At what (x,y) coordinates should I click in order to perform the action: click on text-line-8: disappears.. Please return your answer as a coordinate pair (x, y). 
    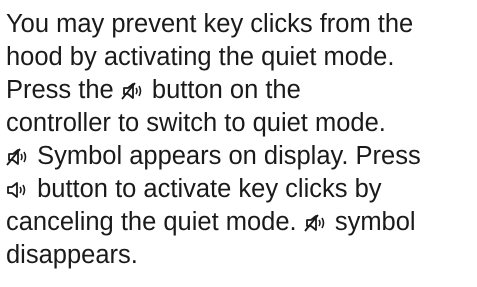
    Looking at the image, I should click on (72, 255).